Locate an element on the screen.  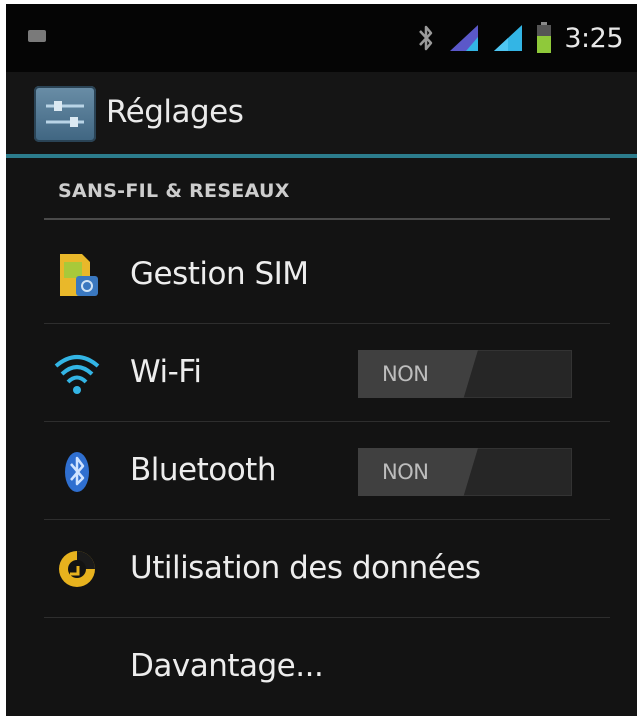
settings-item-label: Bluetooth is located at coordinates (203, 470).